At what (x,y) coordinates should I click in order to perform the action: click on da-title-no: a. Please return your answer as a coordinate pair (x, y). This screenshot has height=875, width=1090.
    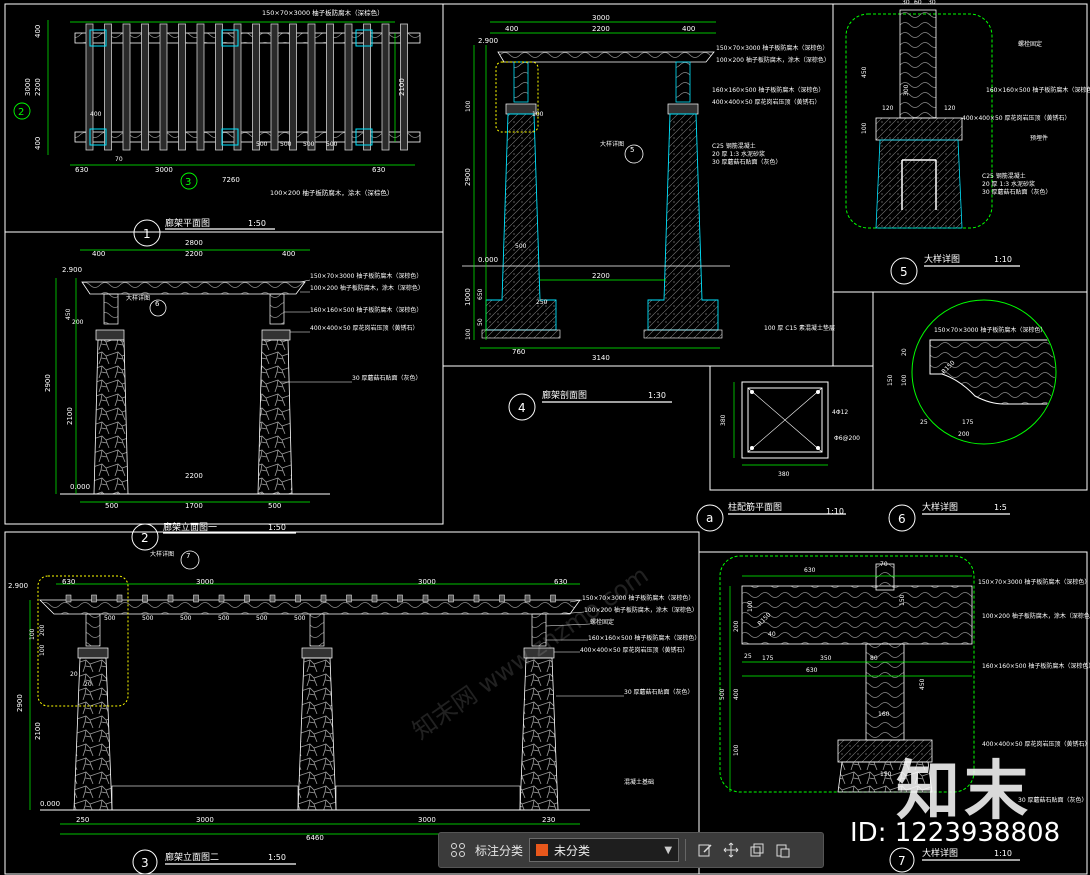
    Looking at the image, I should click on (709, 518).